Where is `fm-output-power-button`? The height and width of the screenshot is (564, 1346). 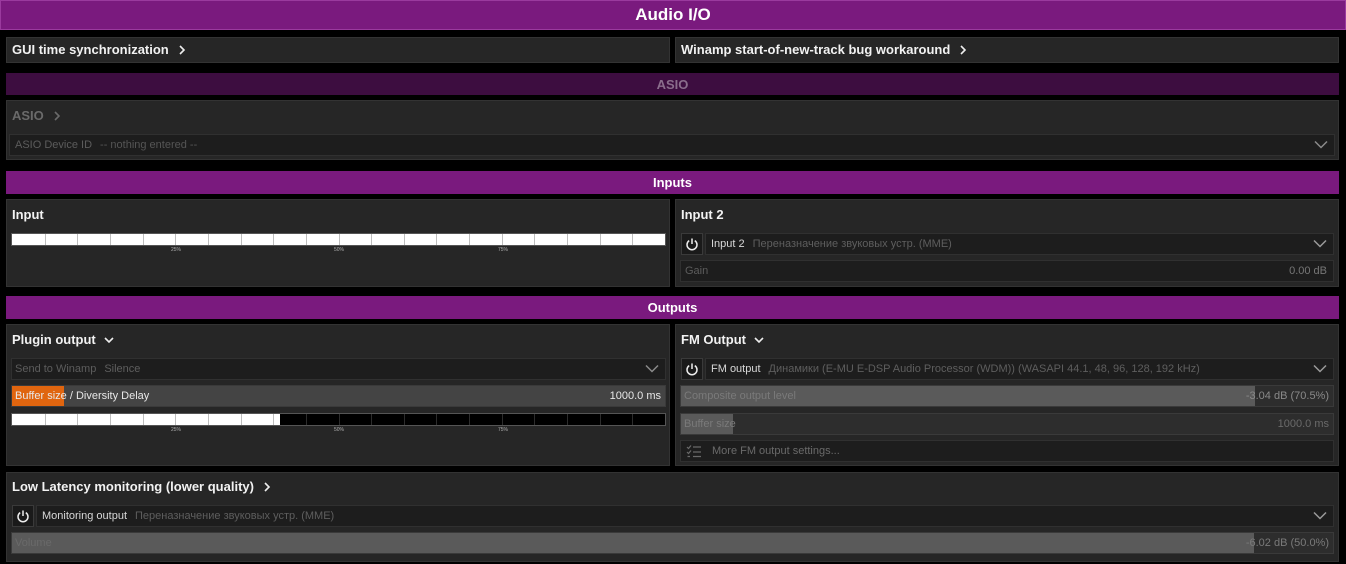 fm-output-power-button is located at coordinates (692, 369).